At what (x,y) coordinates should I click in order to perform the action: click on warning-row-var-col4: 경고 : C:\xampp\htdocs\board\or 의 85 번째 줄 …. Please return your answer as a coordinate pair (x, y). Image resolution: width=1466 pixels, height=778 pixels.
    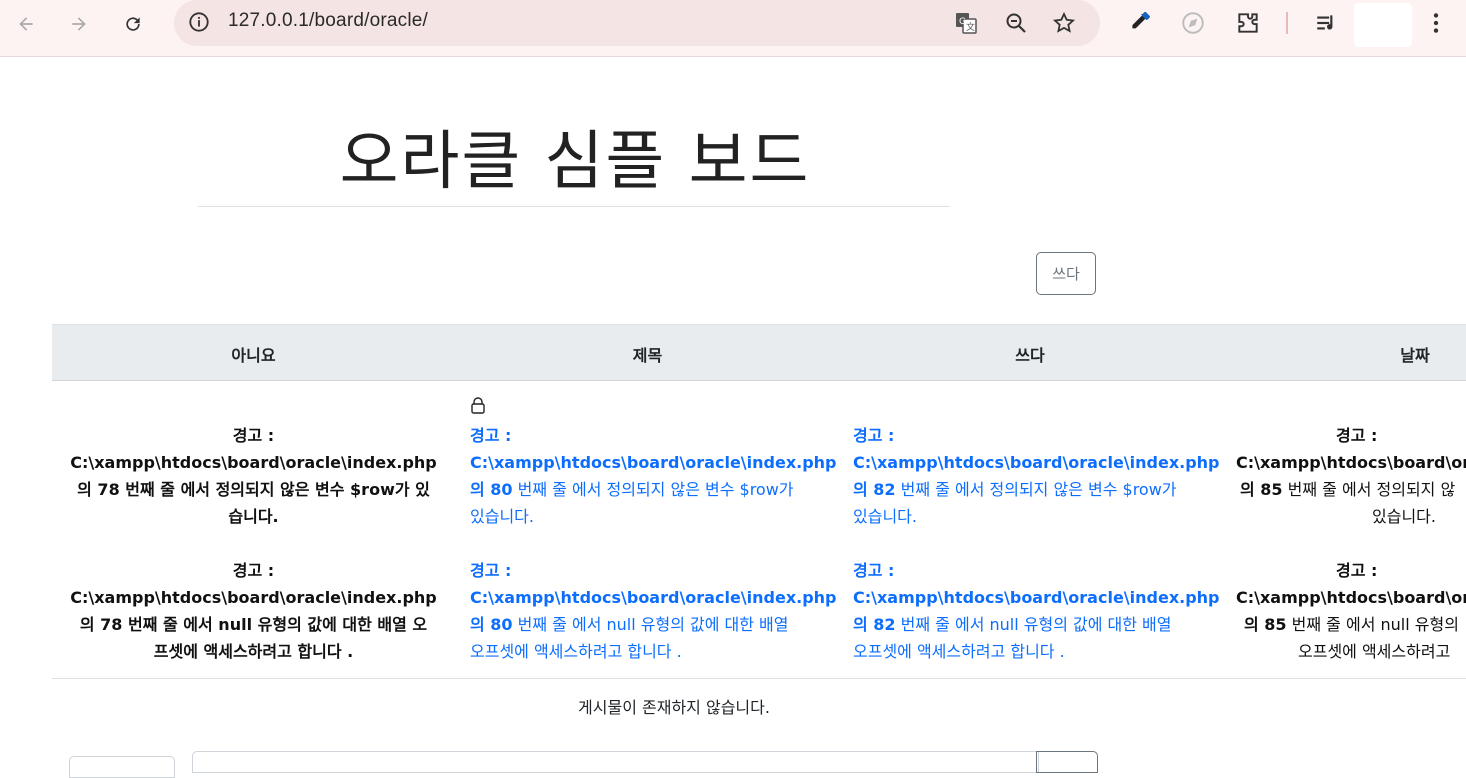
    Looking at the image, I should click on (1351, 476).